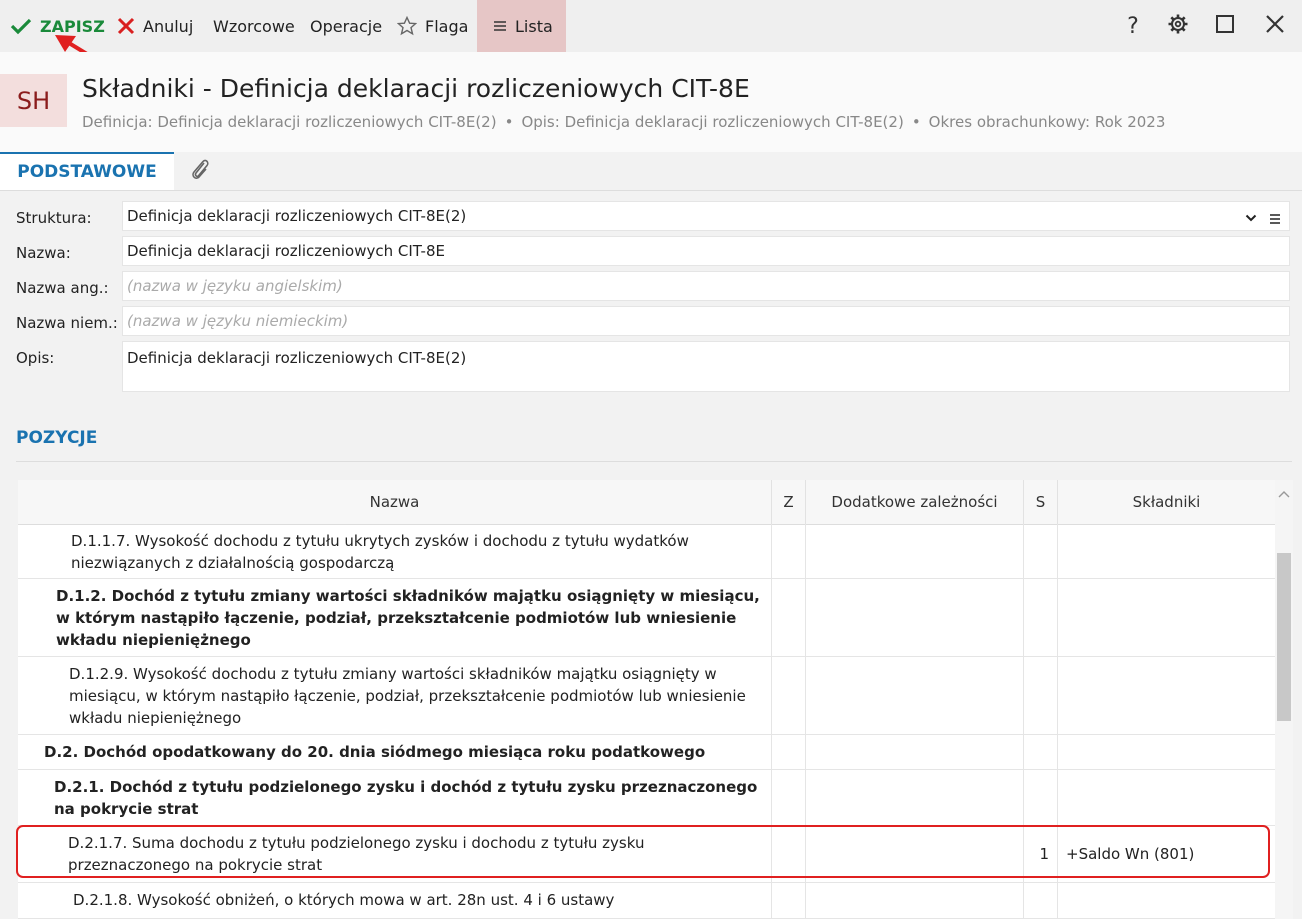 Image resolution: width=1302 pixels, height=919 pixels. I want to click on maximize-icon, so click(1225, 26).